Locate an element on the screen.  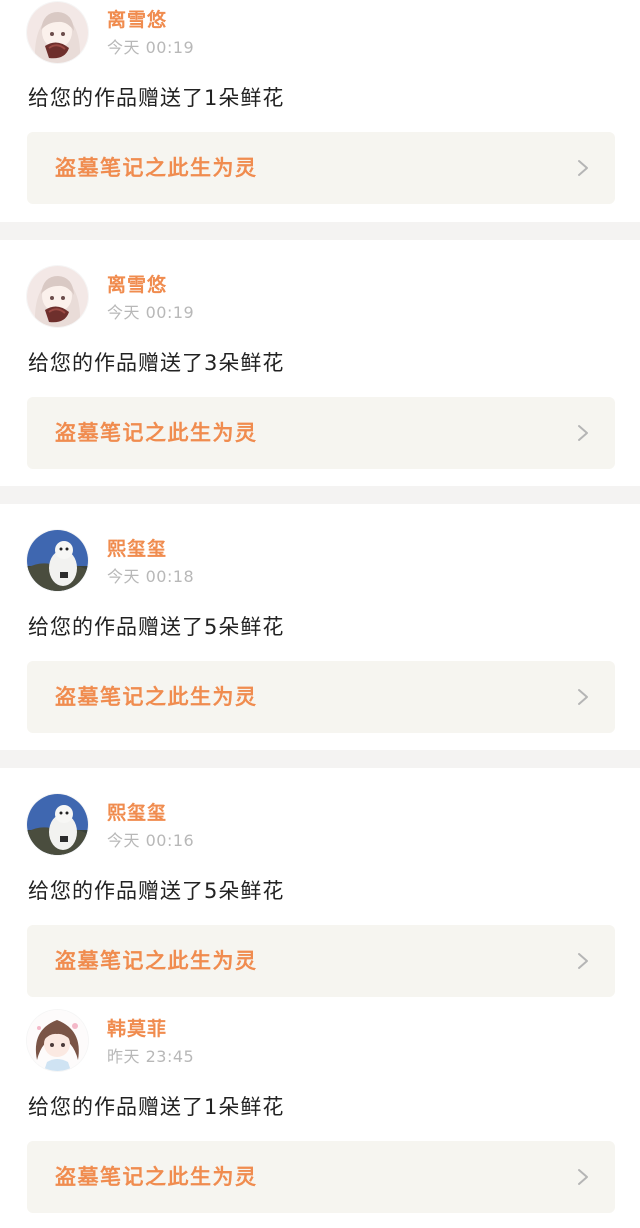
timestamp: 昨天 23:45 is located at coordinates (151, 1056).